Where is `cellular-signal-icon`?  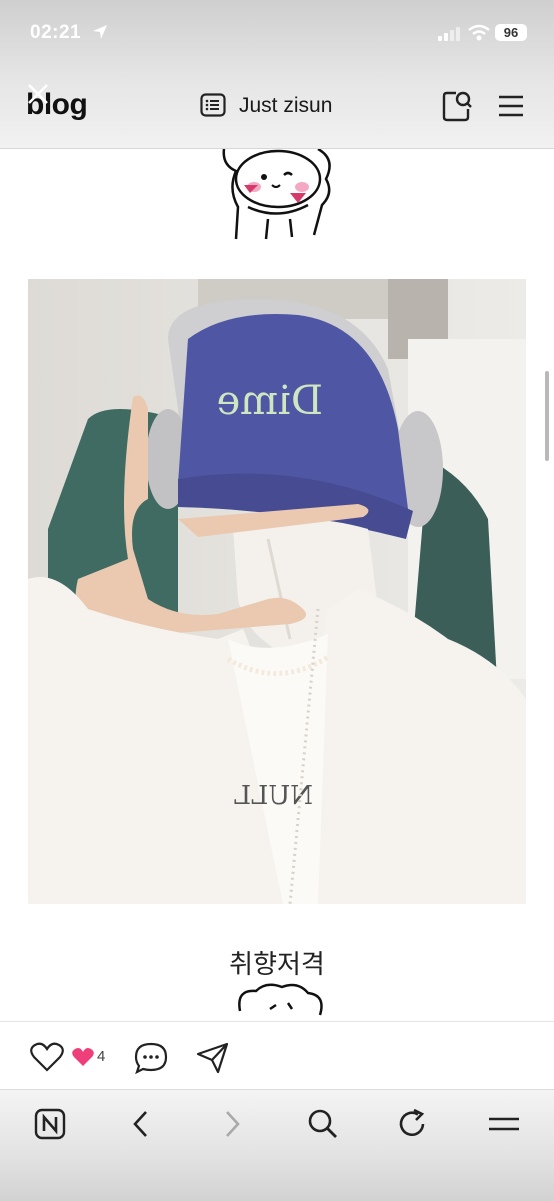 cellular-signal-icon is located at coordinates (449, 34).